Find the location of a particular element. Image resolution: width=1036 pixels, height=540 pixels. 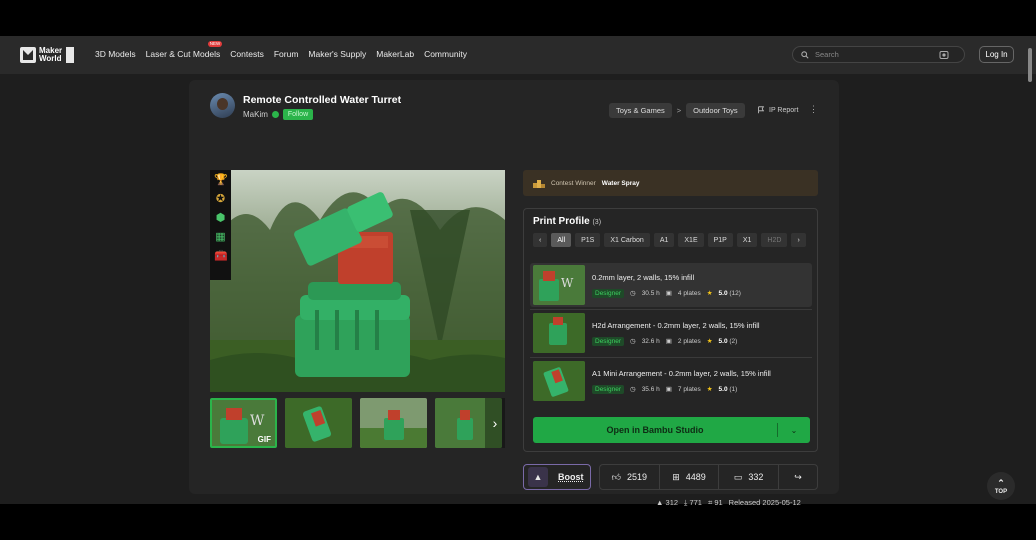

printer-filters: ‹ All P1S X1 Carbon A1 X1E P1P X1 H2D › is located at coordinates (669, 240).